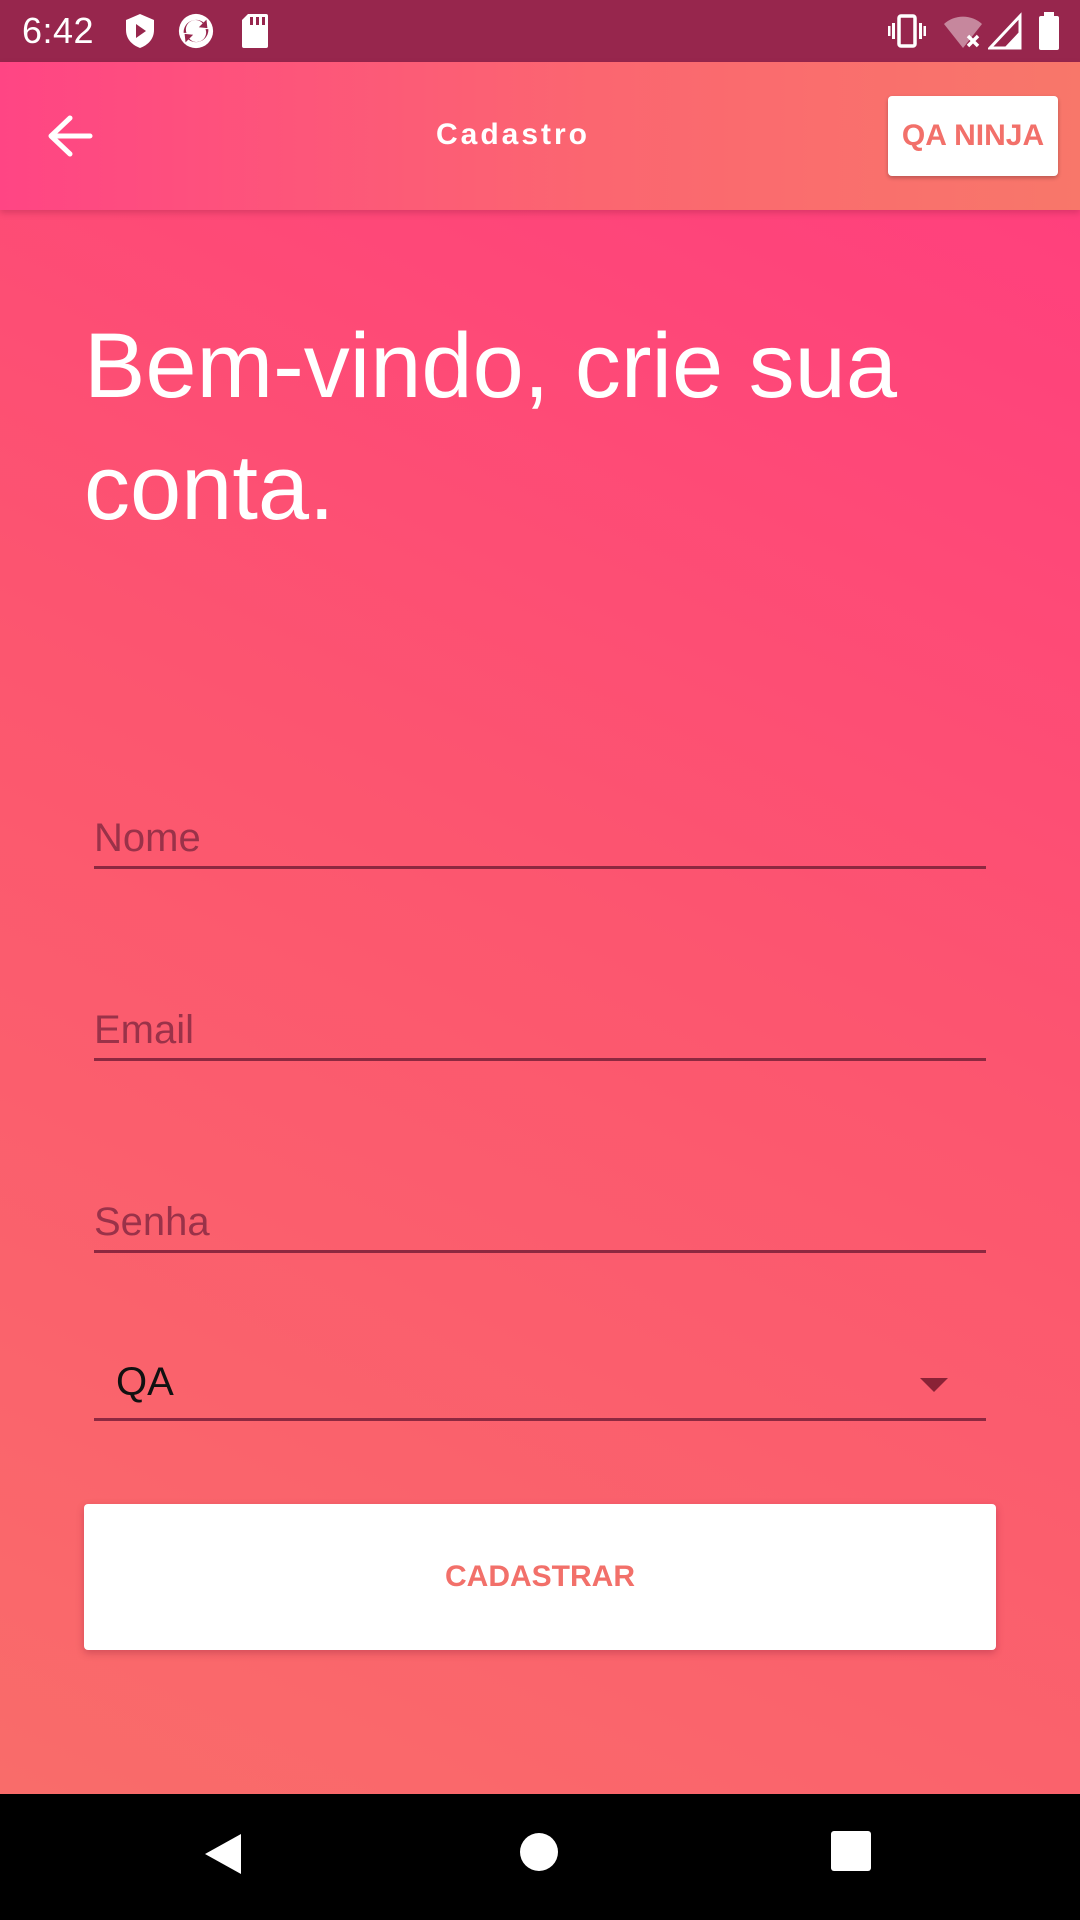 Image resolution: width=1080 pixels, height=1920 pixels. What do you see at coordinates (540, 1577) in the screenshot?
I see `submit-signup-button: CADASTRAR` at bounding box center [540, 1577].